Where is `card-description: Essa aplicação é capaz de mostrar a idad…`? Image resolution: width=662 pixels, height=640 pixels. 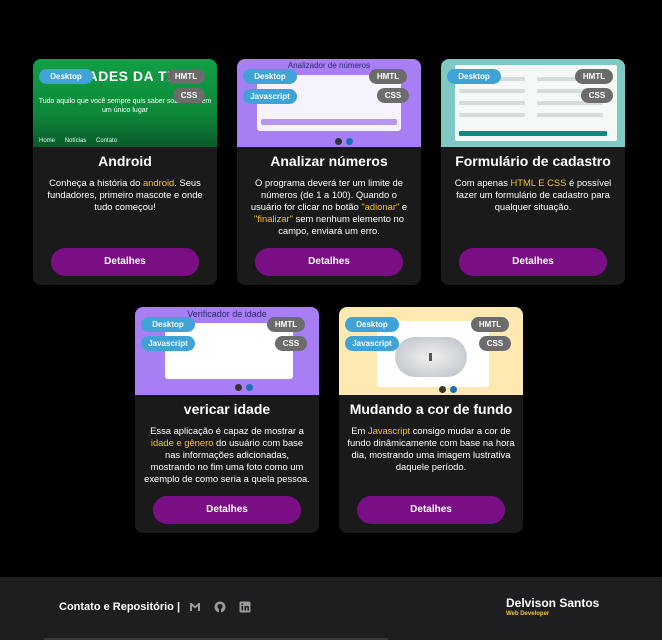 card-description: Essa aplicação é capaz de mostrar a idad… is located at coordinates (227, 454).